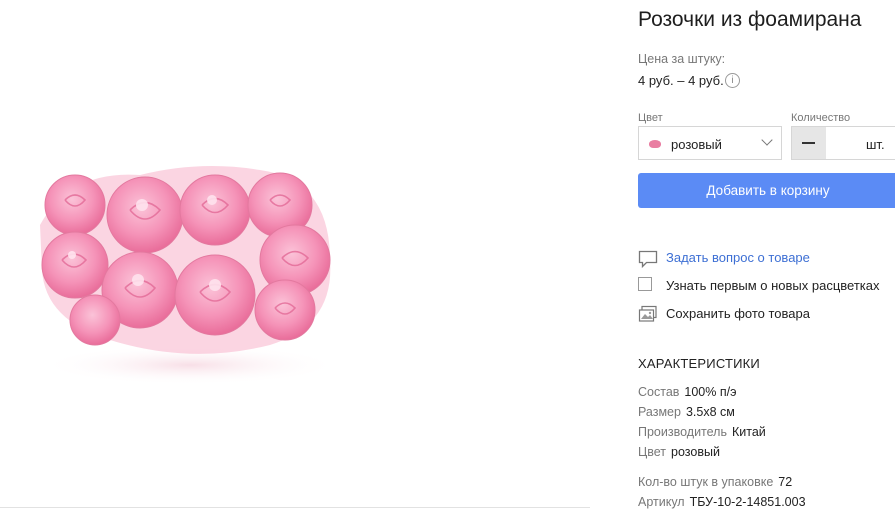  I want to click on color-label: Цвет, so click(650, 118).